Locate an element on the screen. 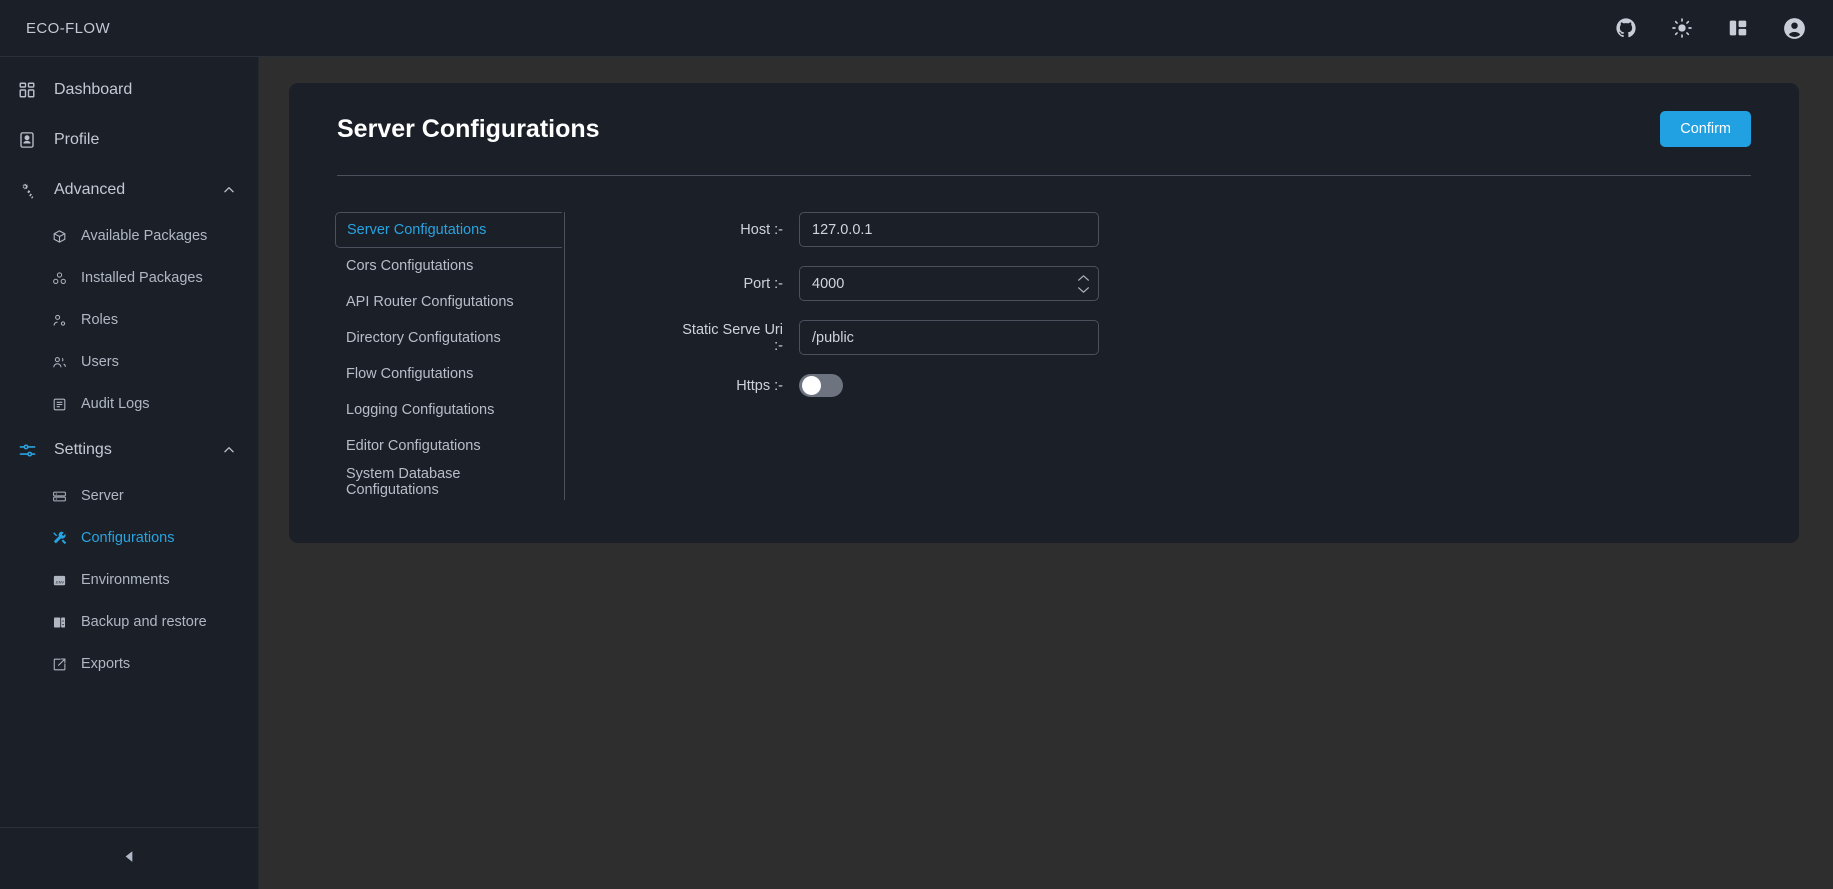  port-field-row: Port :- is located at coordinates (1224, 283).